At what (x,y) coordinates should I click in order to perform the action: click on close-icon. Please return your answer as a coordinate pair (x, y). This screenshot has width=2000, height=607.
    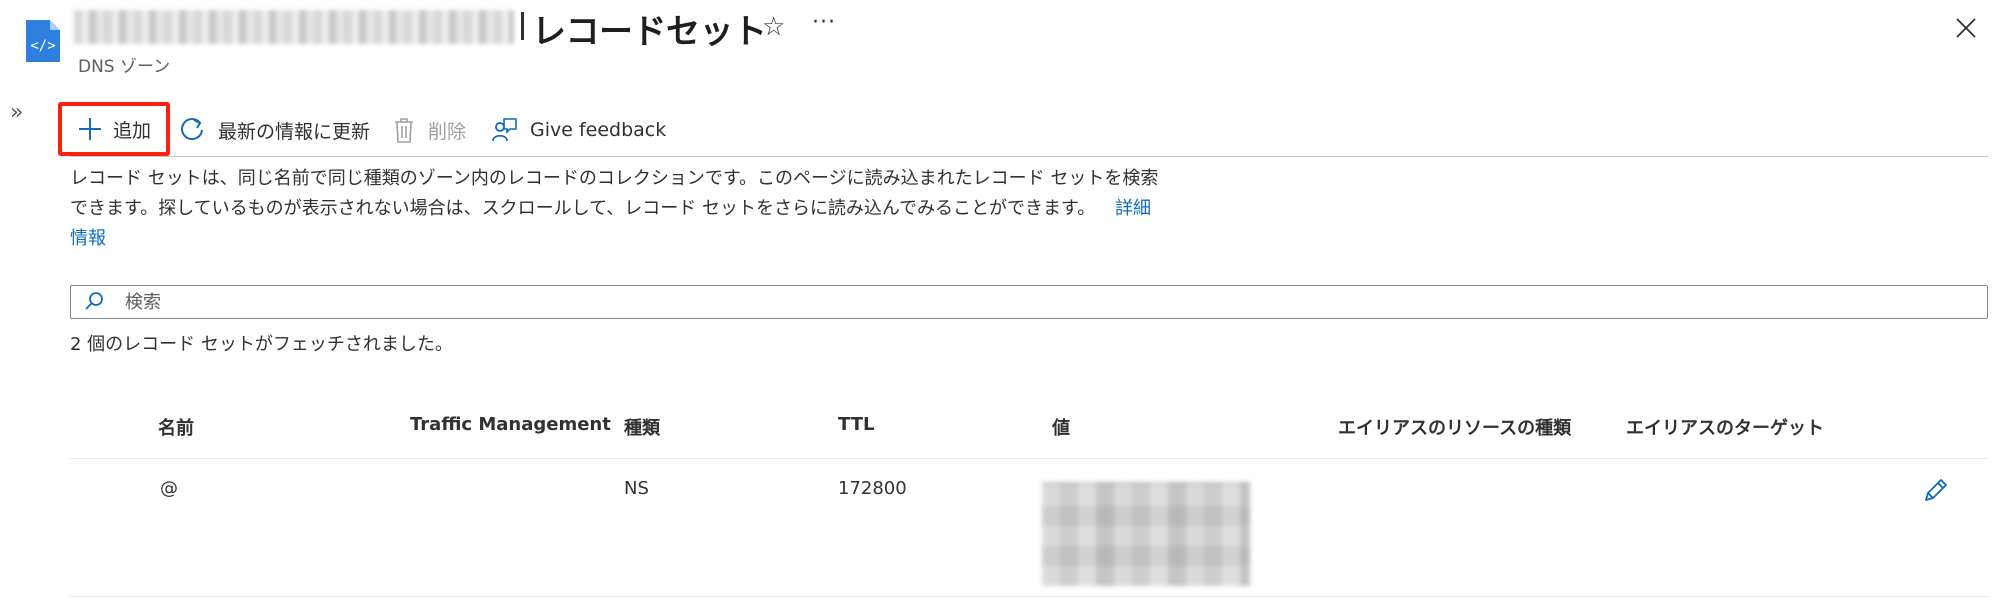
    Looking at the image, I should click on (1966, 28).